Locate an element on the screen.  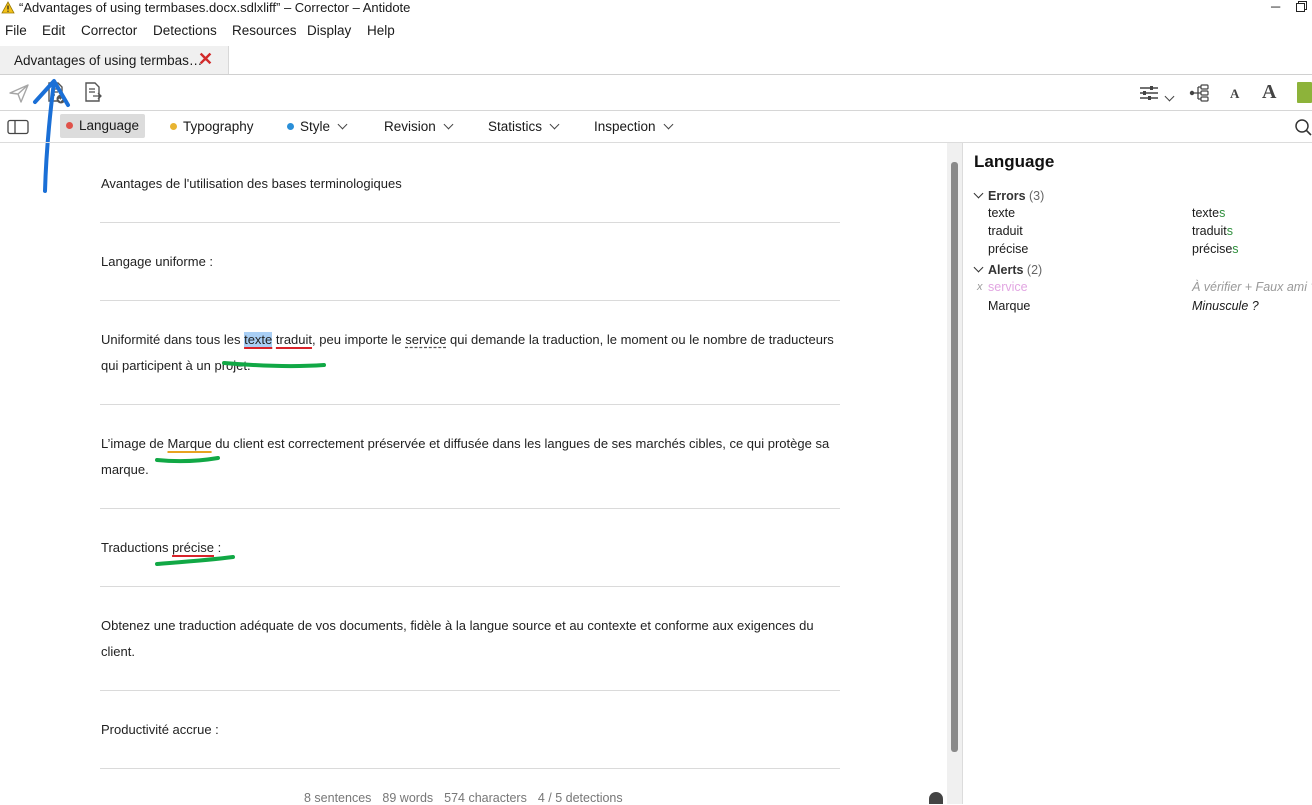
error-word: précise is located at coordinates (1008, 249).